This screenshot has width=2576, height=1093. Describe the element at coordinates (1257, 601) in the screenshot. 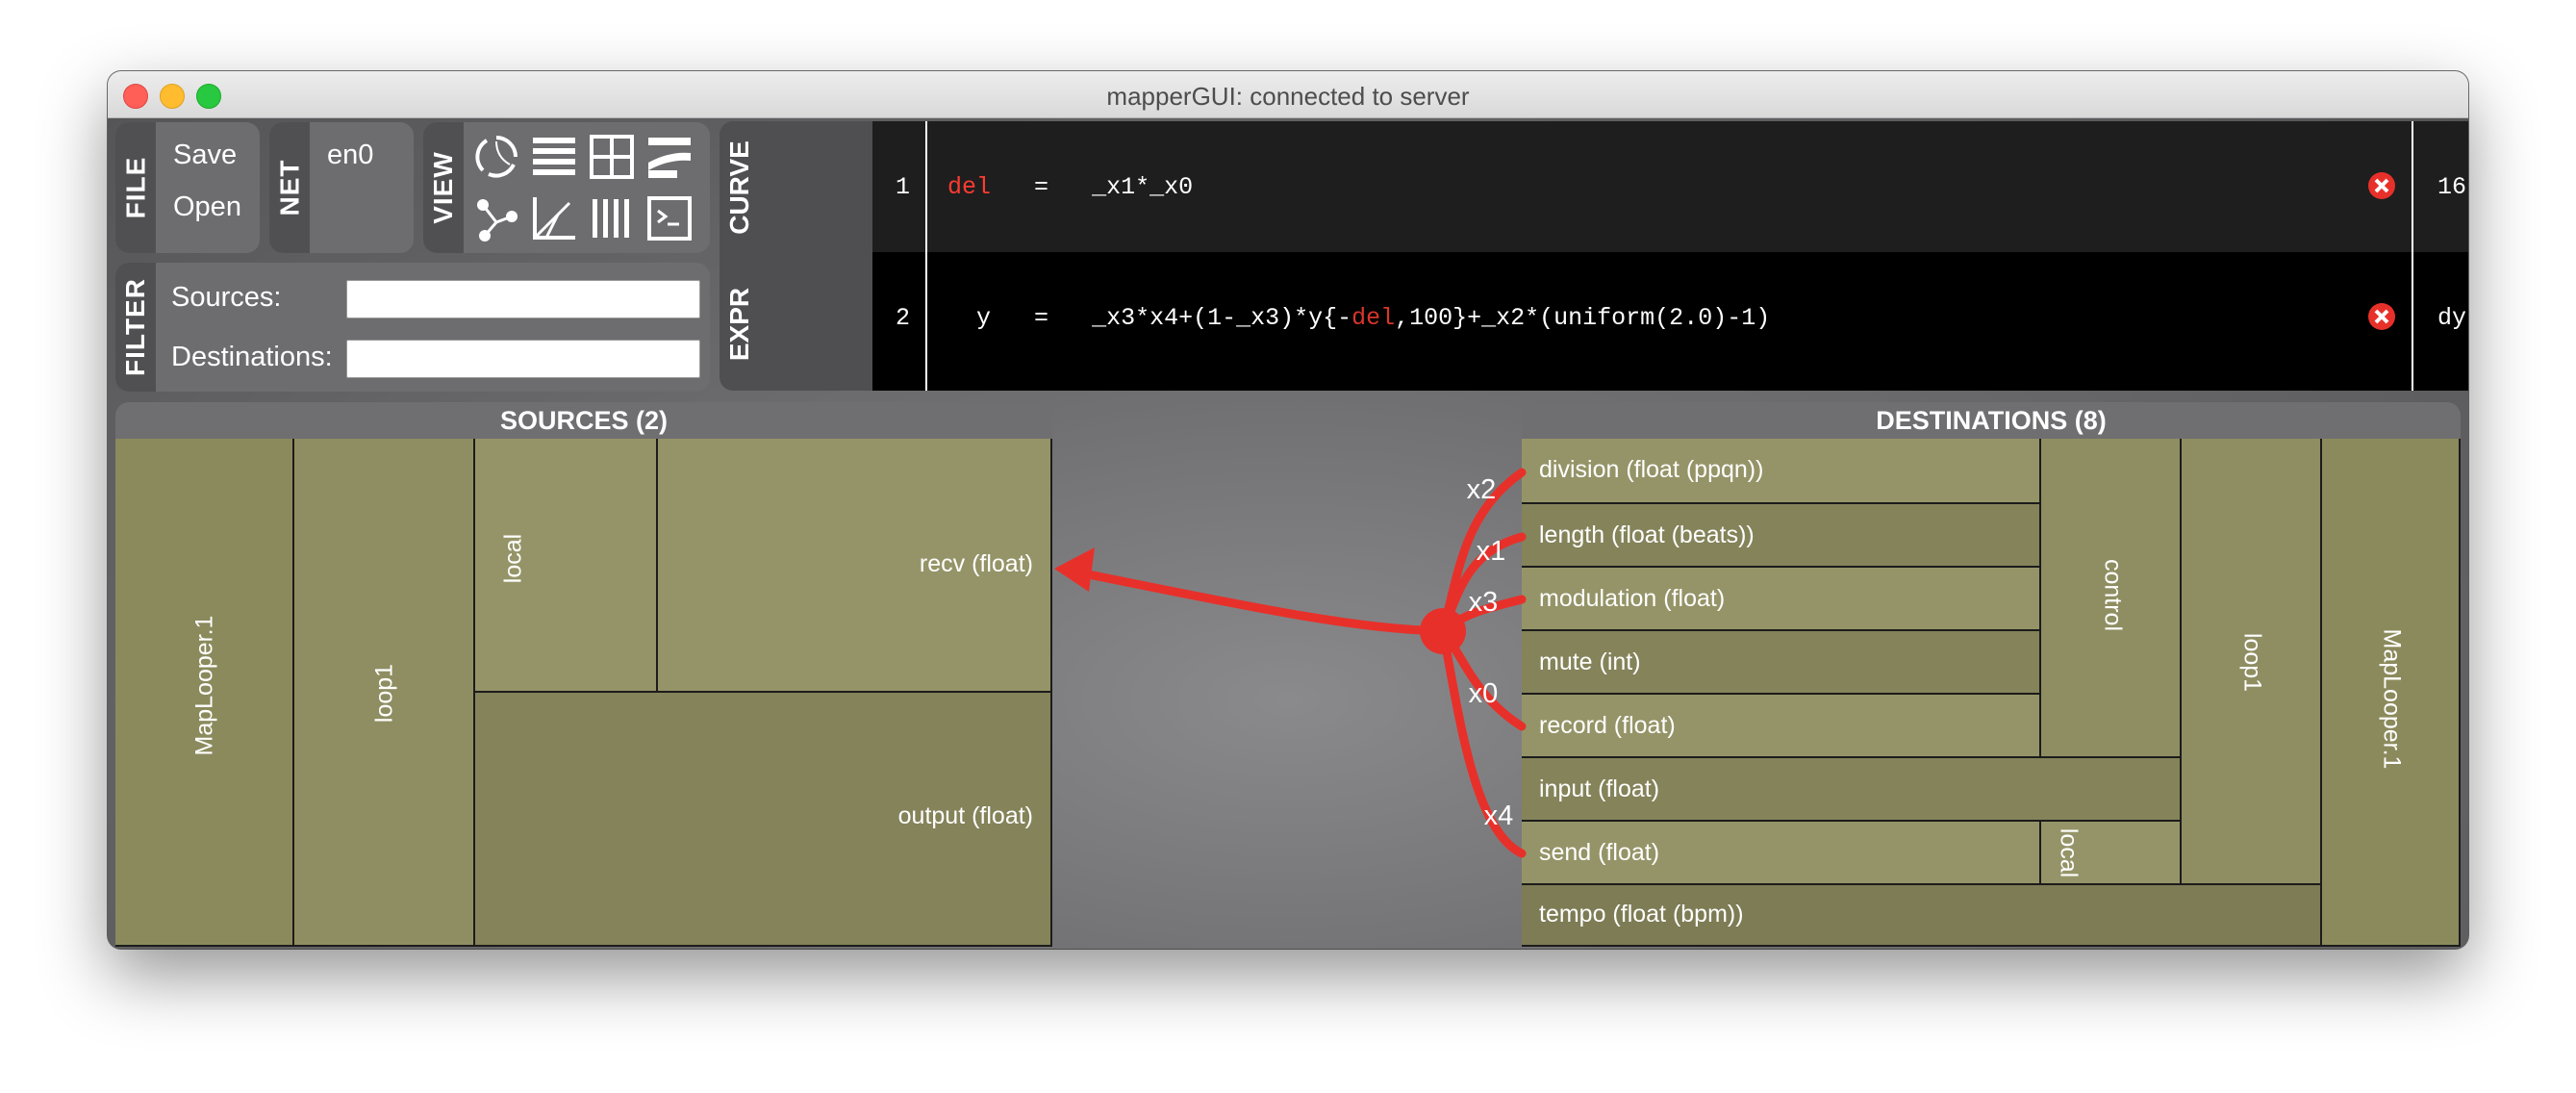

I see `map-edge-source` at that location.